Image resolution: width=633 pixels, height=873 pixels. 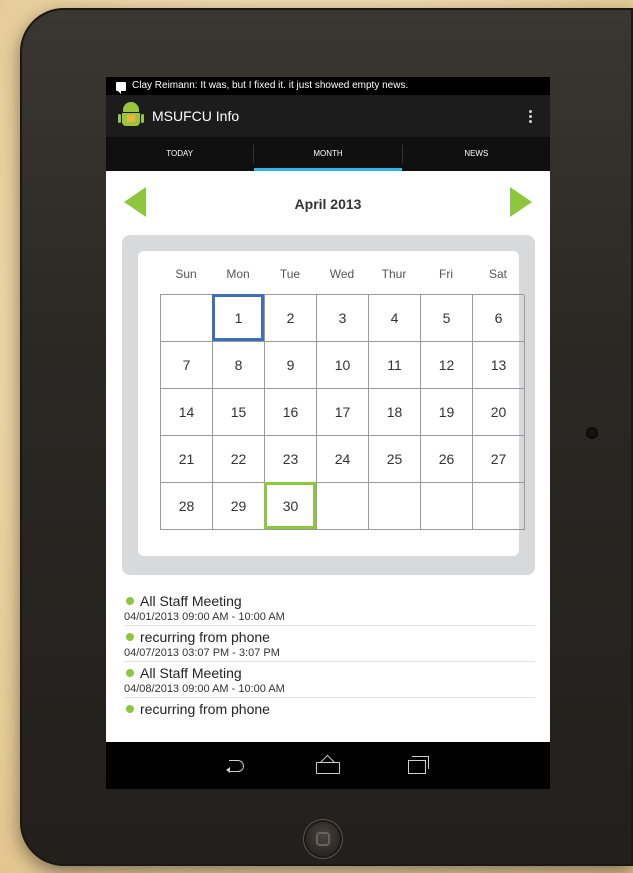 I want to click on overflow-menu-icon, so click(x=530, y=116).